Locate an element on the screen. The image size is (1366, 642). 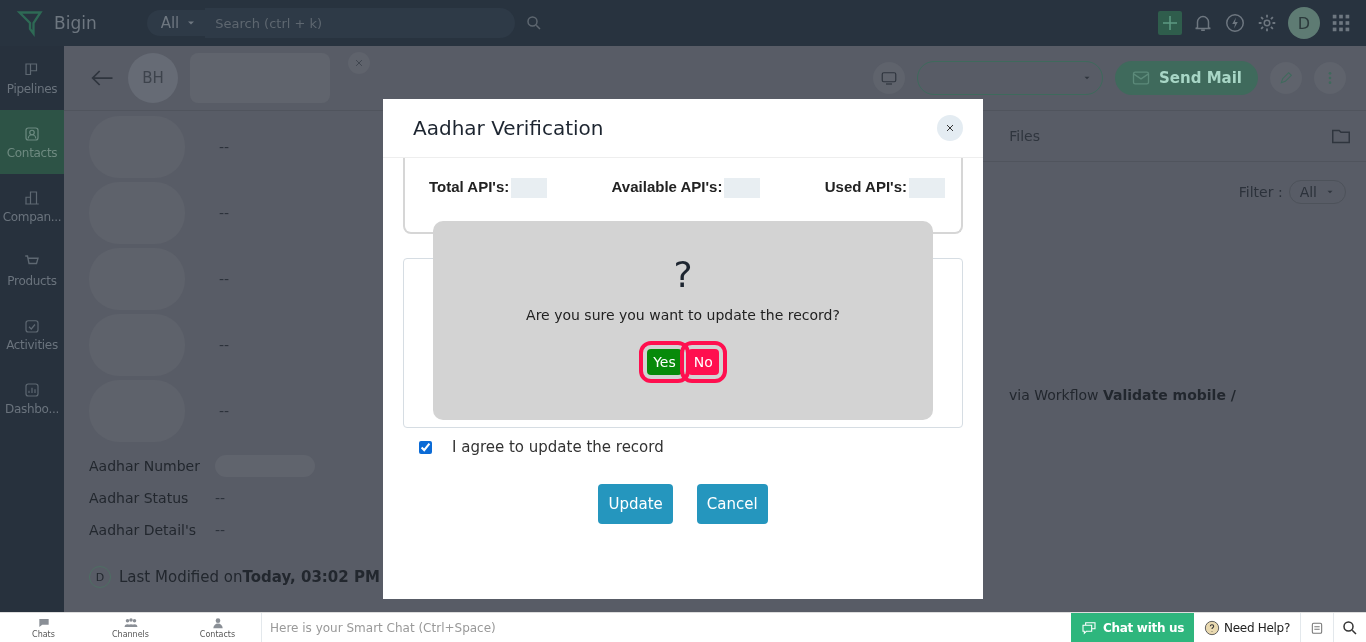
settings-icon is located at coordinates (1267, 23).